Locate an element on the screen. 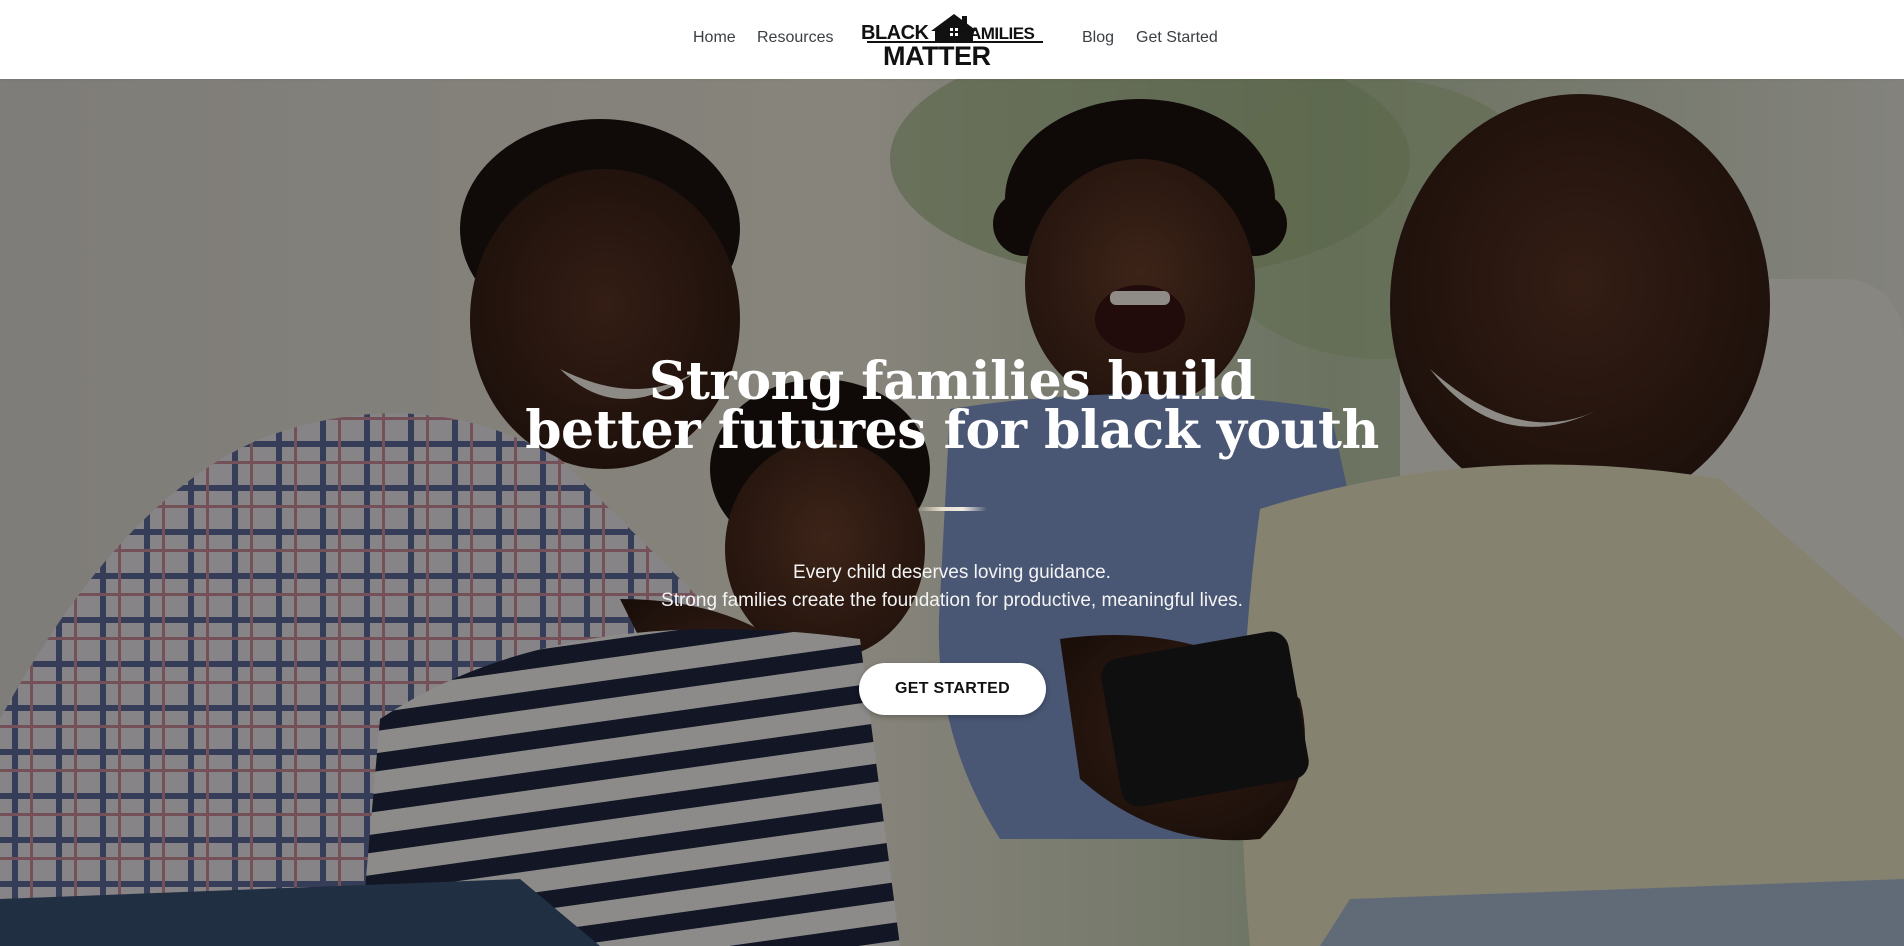 The height and width of the screenshot is (946, 1904). hero-subtitle-line-1: Every child deserves loving guidance. is located at coordinates (952, 572).